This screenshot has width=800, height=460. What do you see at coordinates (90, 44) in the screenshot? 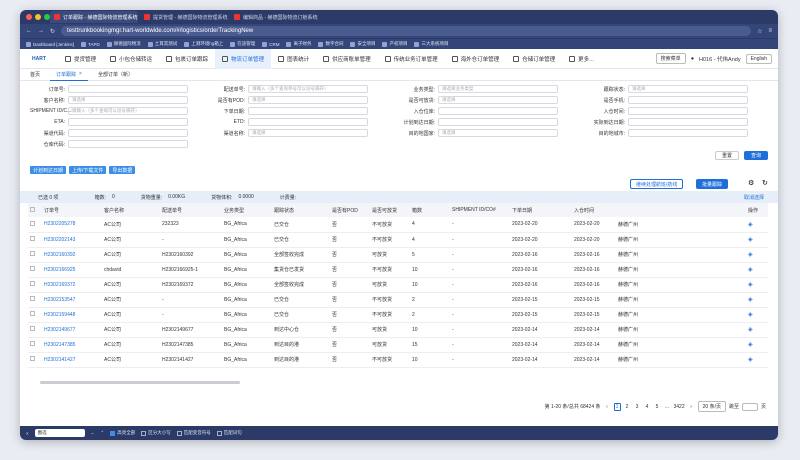
I see `bookmark-item: TAPD` at bounding box center [90, 44].